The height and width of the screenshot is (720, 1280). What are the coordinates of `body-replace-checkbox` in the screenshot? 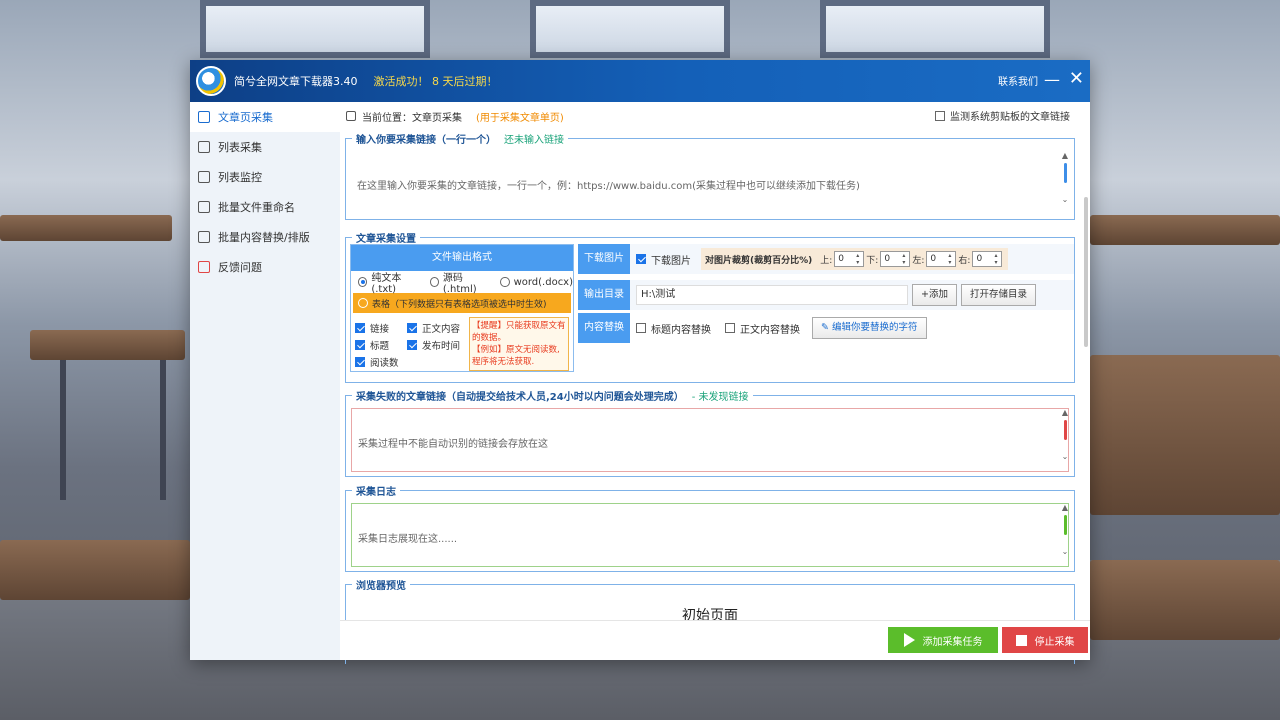 It's located at (730, 328).